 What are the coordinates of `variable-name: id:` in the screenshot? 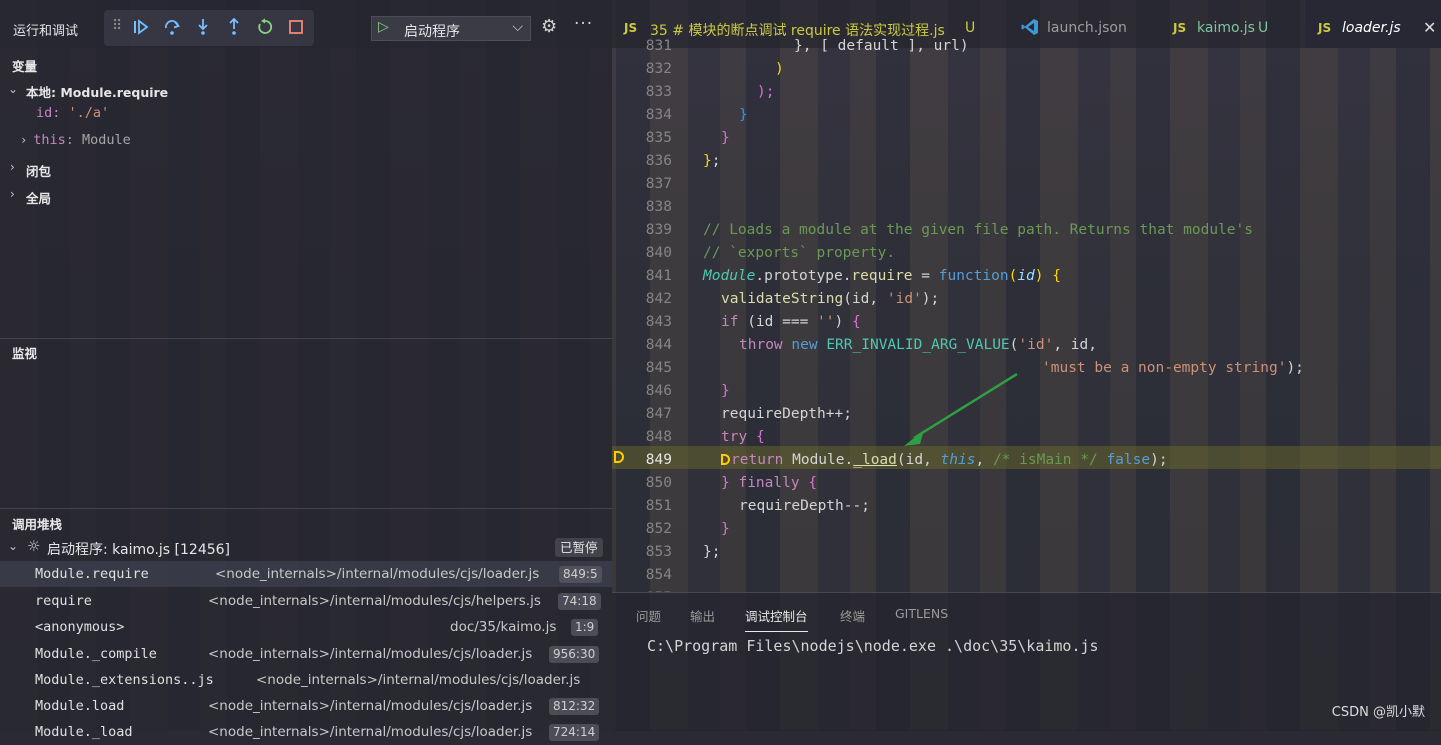 It's located at (48, 113).